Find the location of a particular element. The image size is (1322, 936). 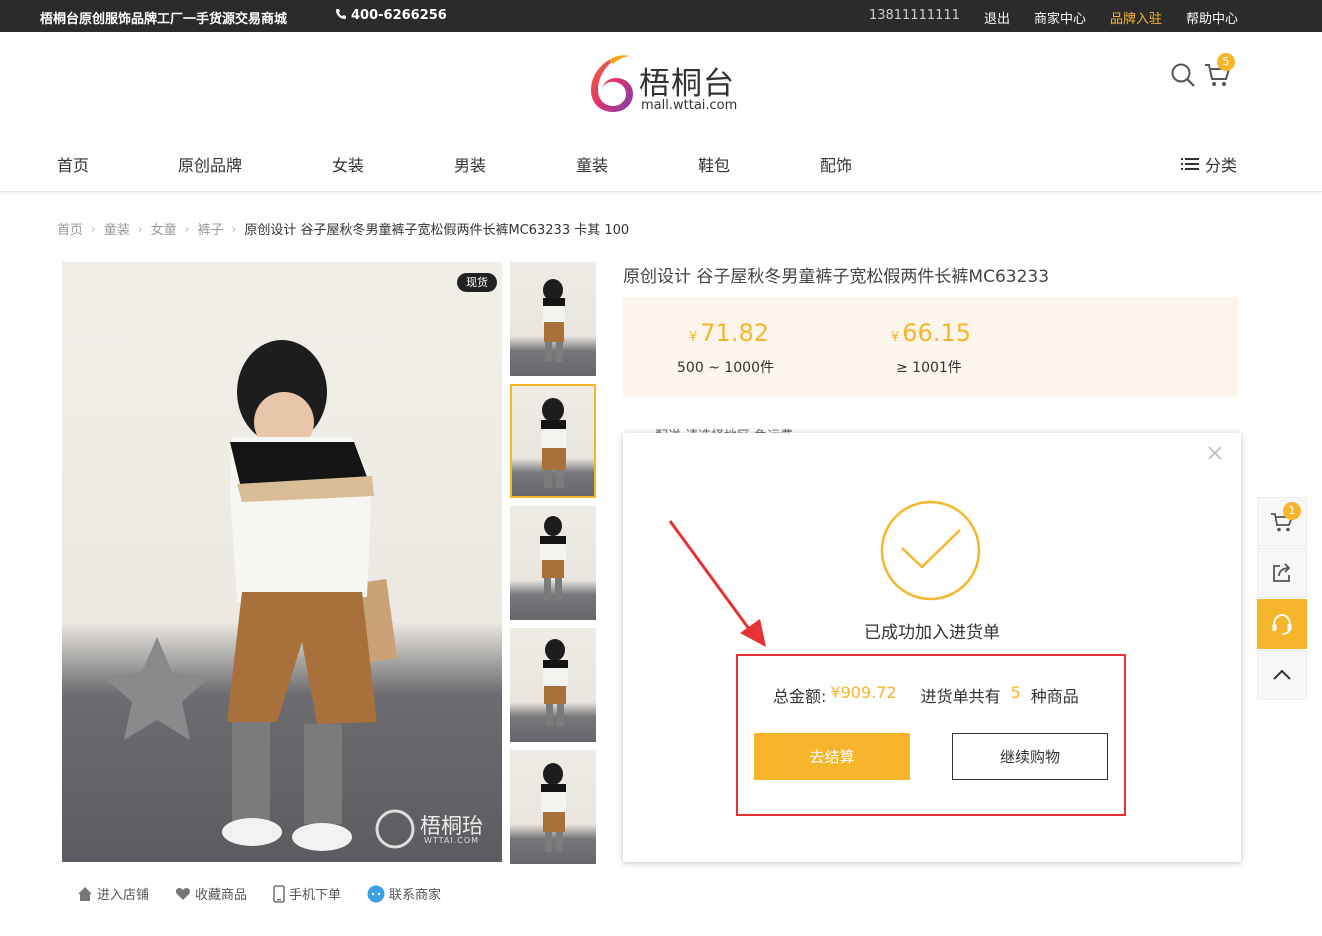

product-actions: 进入店铺 收藏商品 手机下单 联系商家 is located at coordinates (259, 893).